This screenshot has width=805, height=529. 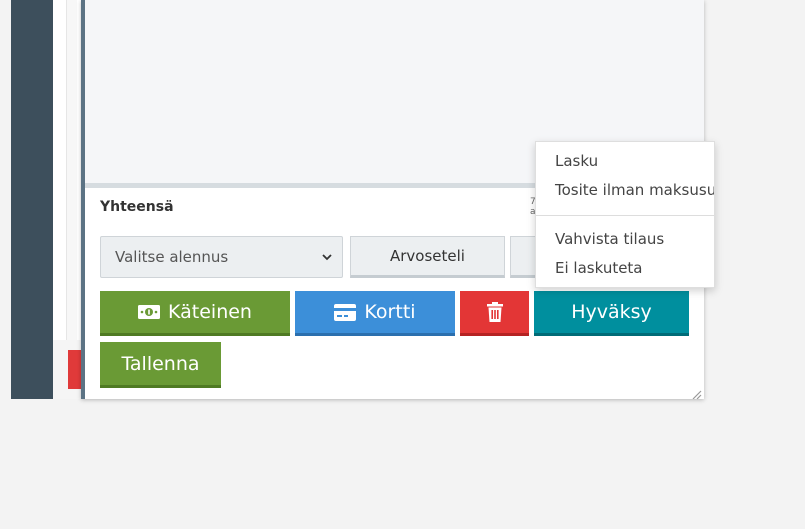 I want to click on total-label: Yhteensä, so click(x=137, y=207).